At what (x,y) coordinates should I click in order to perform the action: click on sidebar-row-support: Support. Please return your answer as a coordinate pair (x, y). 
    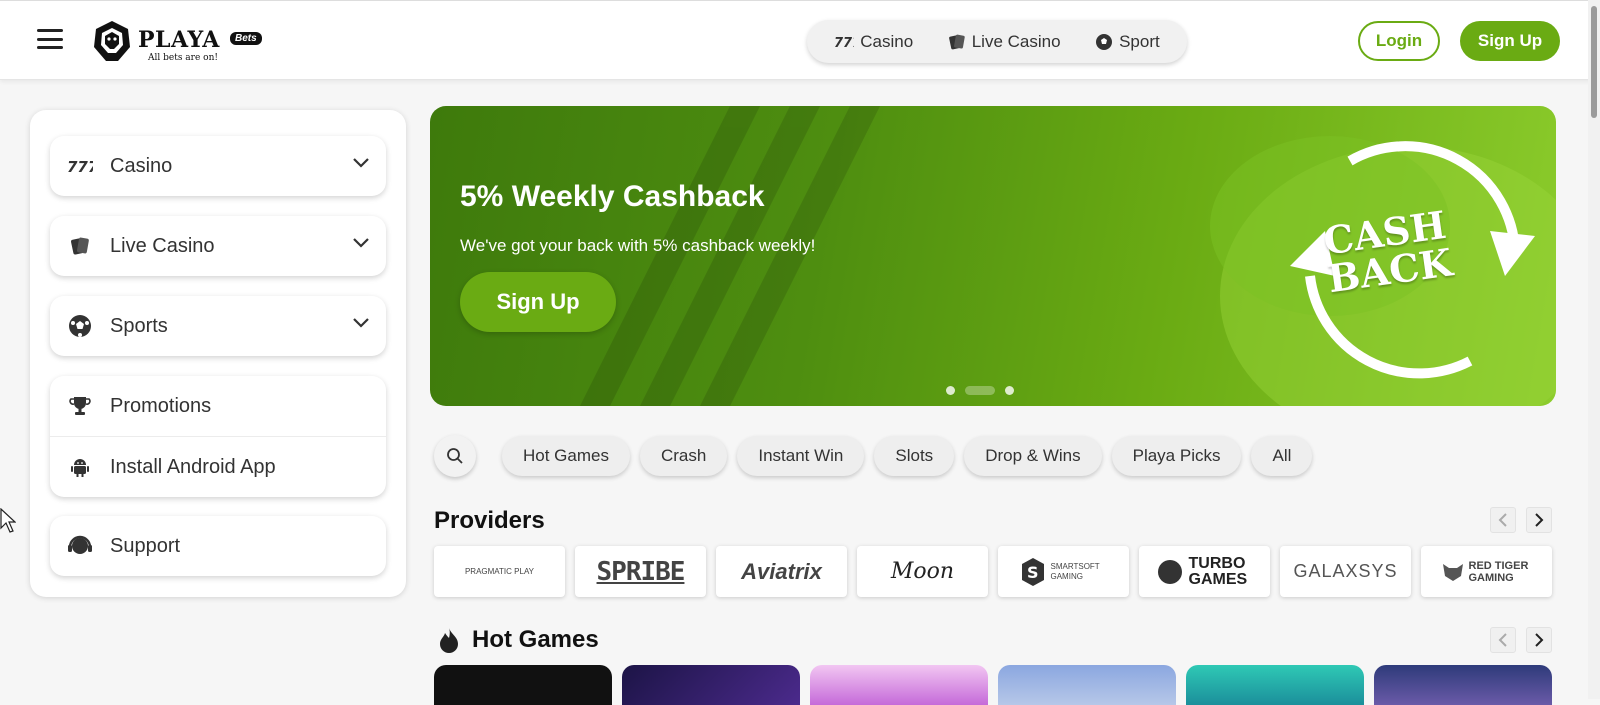
    Looking at the image, I should click on (218, 546).